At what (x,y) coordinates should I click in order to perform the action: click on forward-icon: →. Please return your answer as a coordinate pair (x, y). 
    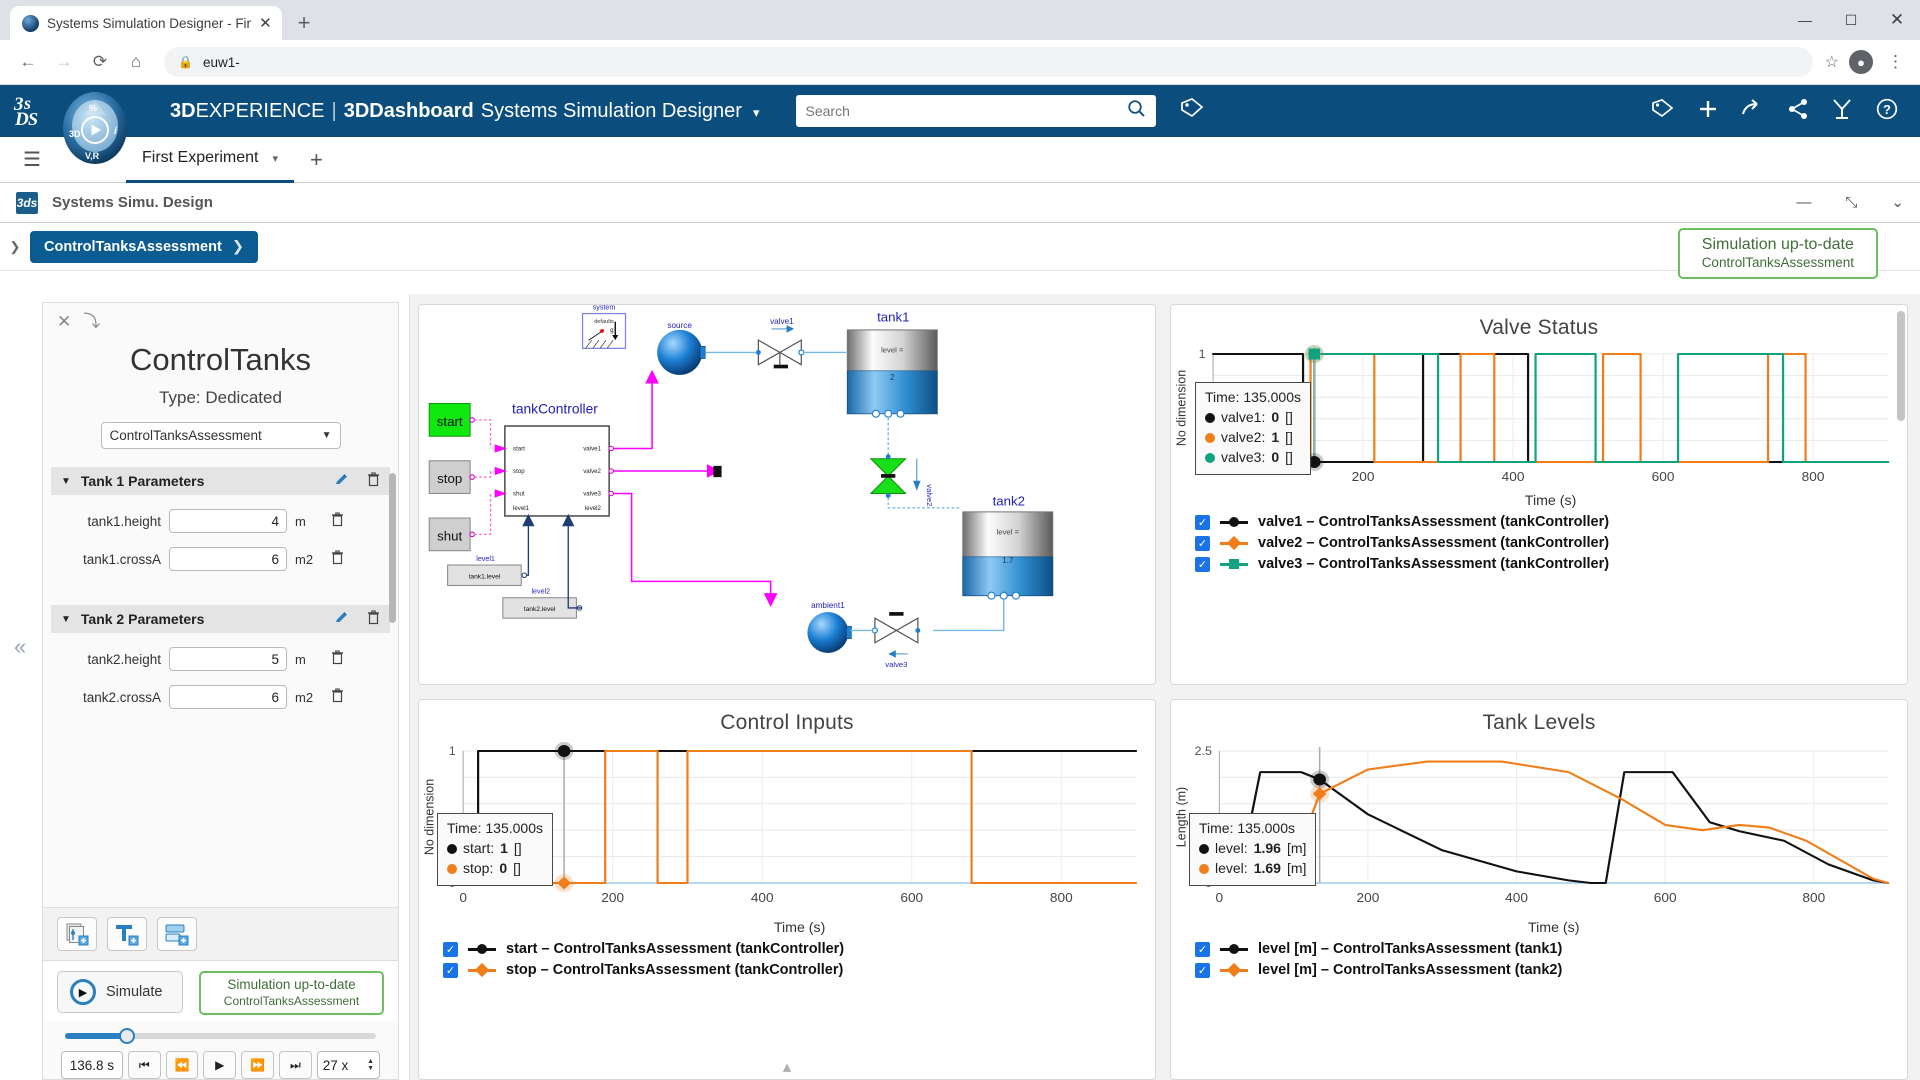
    Looking at the image, I should click on (64, 62).